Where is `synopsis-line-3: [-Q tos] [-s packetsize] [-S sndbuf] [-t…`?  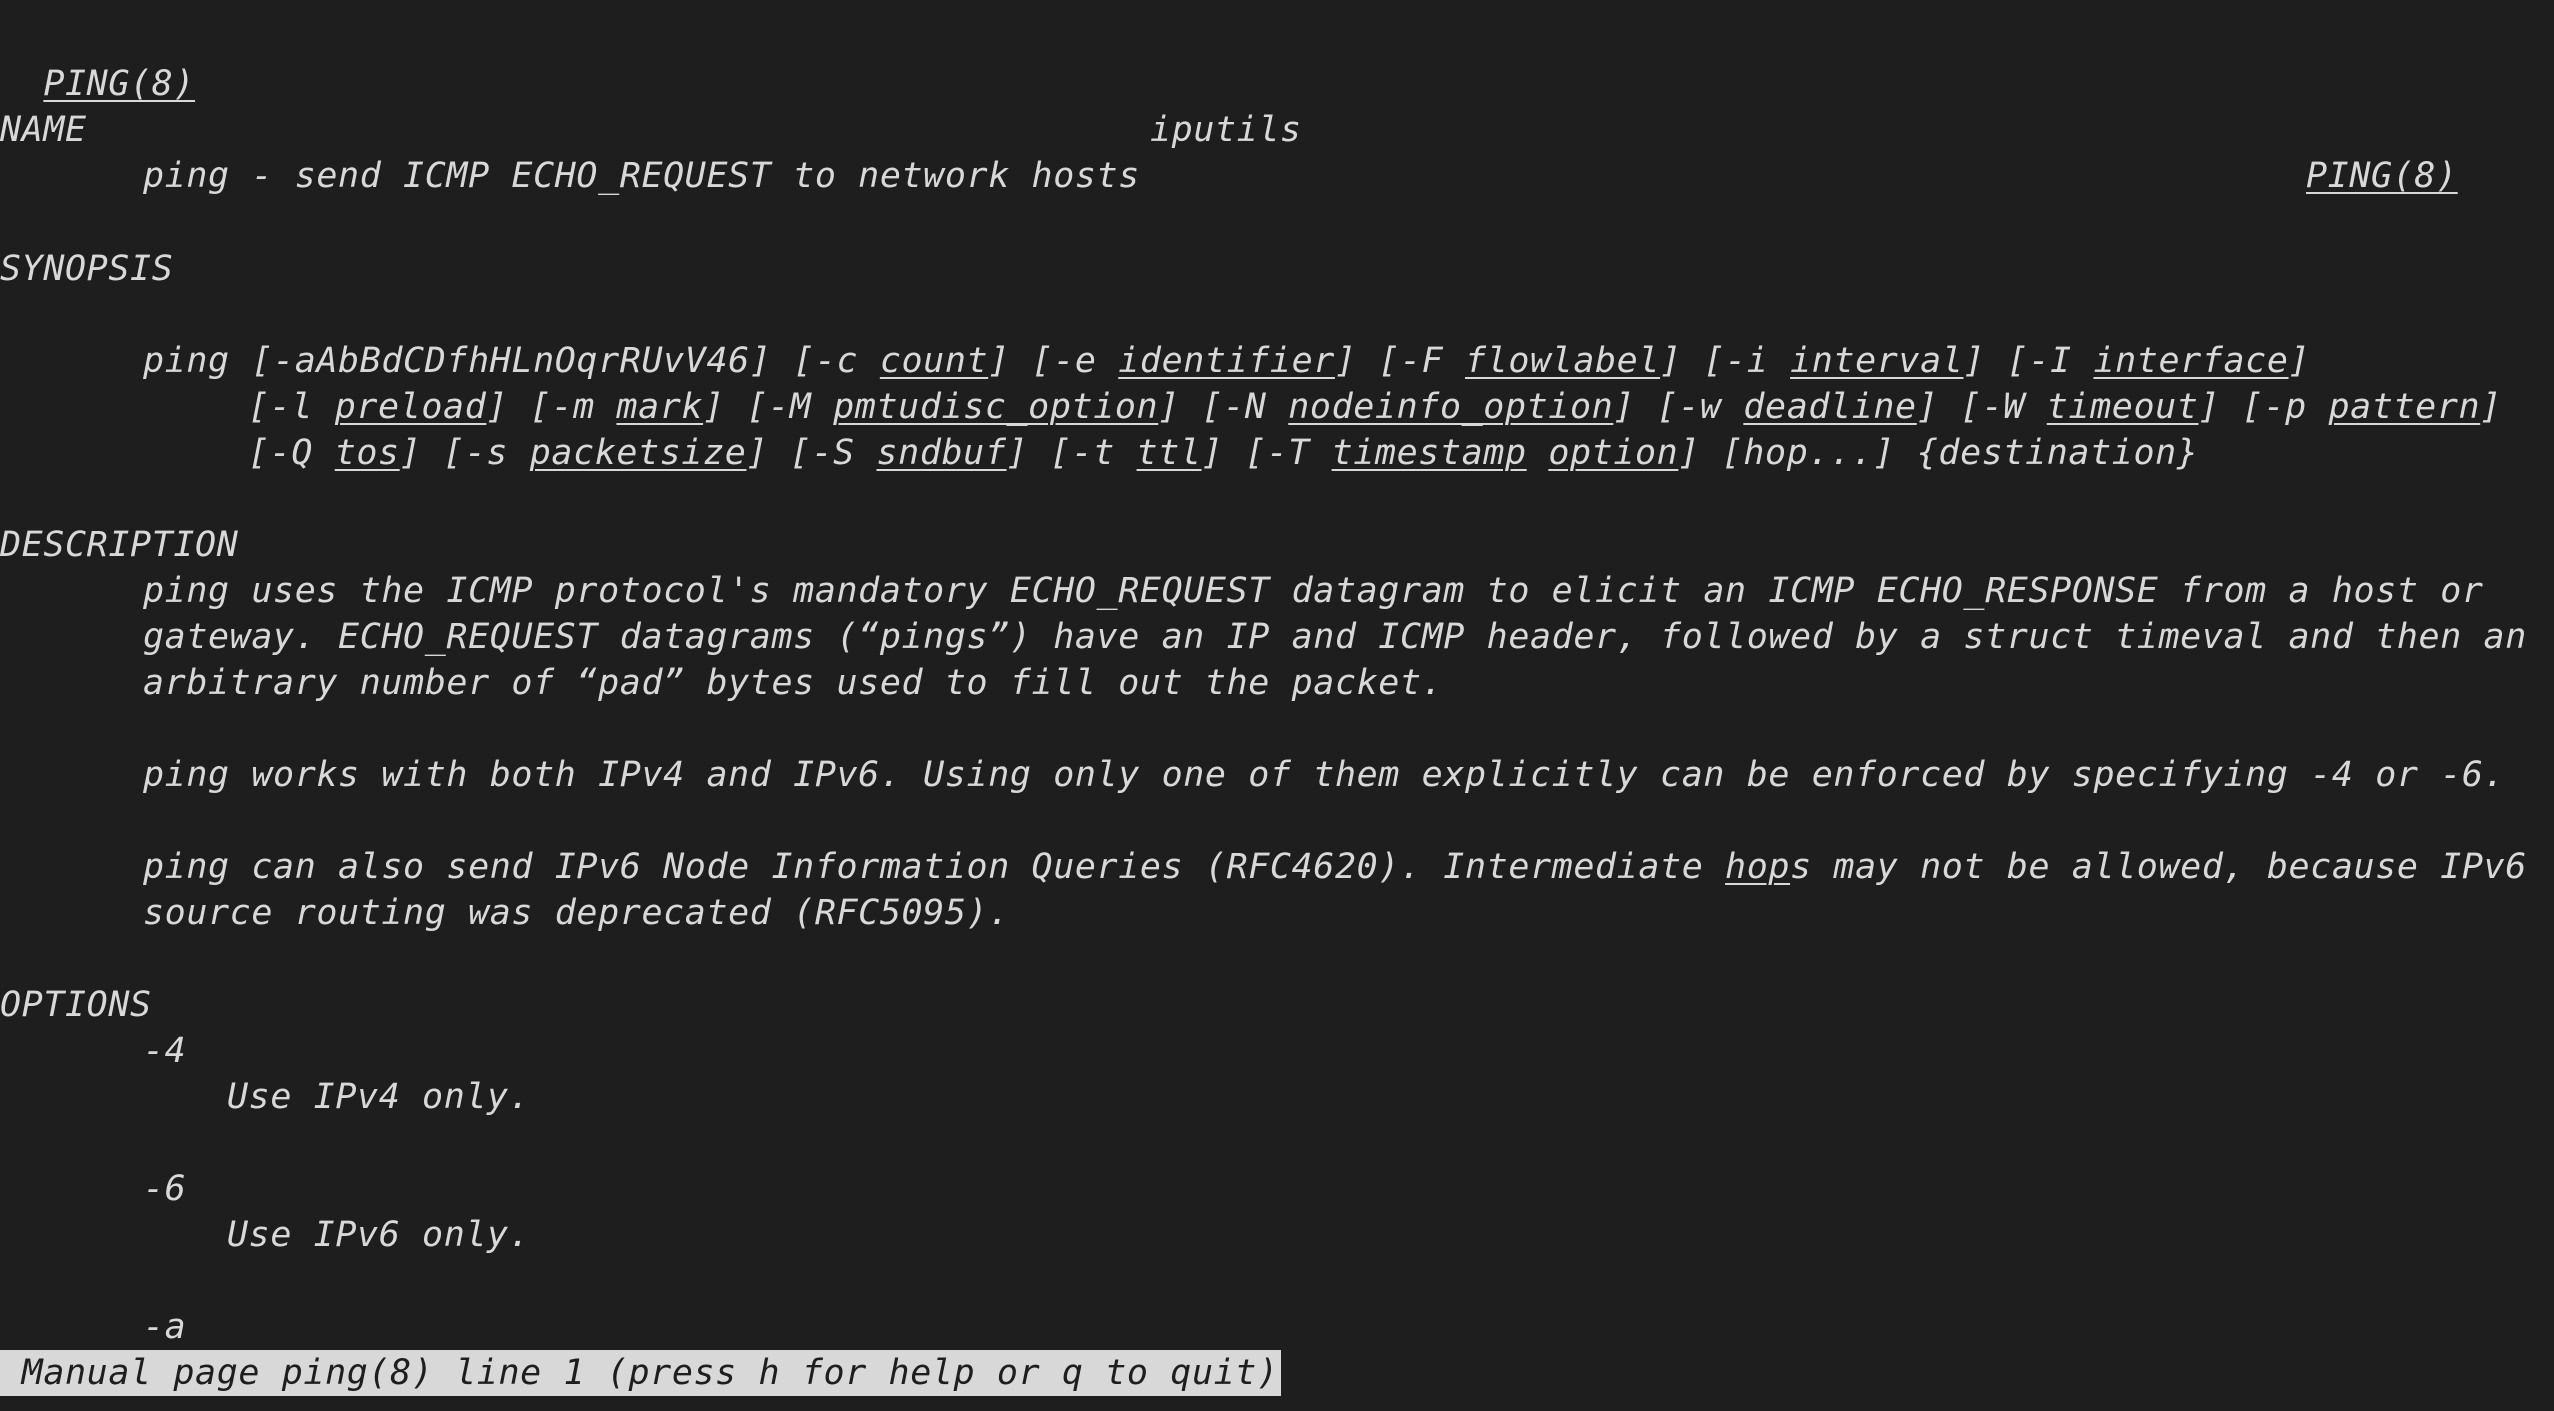 synopsis-line-3: [-Q tos] [-s packetsize] [-S sndbuf] [-t… is located at coordinates (1223, 453).